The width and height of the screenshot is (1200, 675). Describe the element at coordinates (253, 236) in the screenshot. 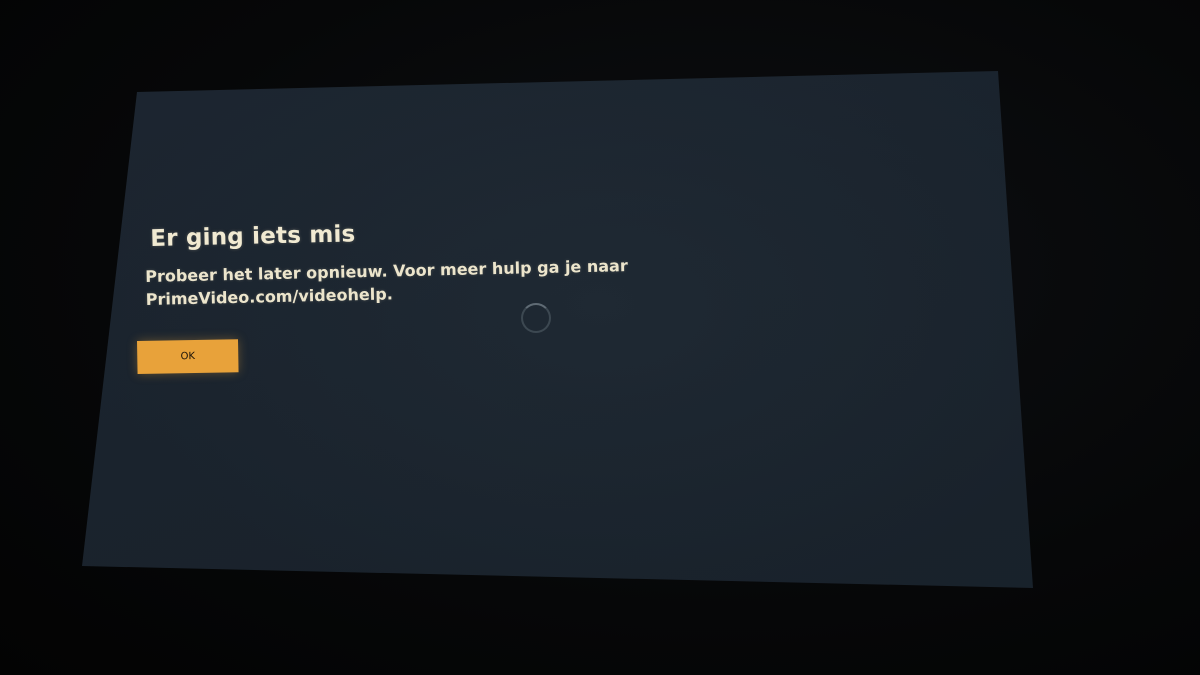

I see `error-title: Er ging iets mis` at that location.